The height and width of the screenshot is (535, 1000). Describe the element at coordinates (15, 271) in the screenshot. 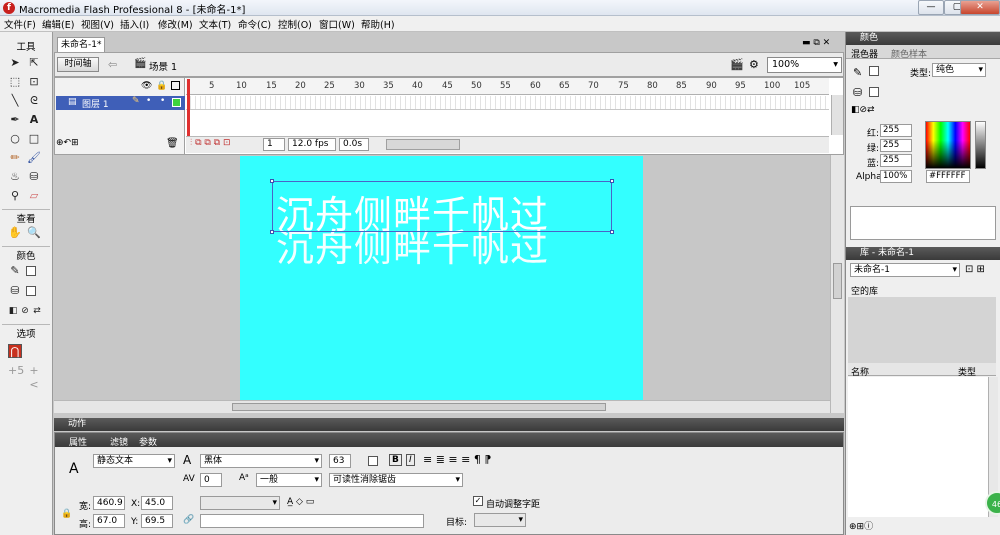

I see `stroke-color-icon: ✎` at that location.